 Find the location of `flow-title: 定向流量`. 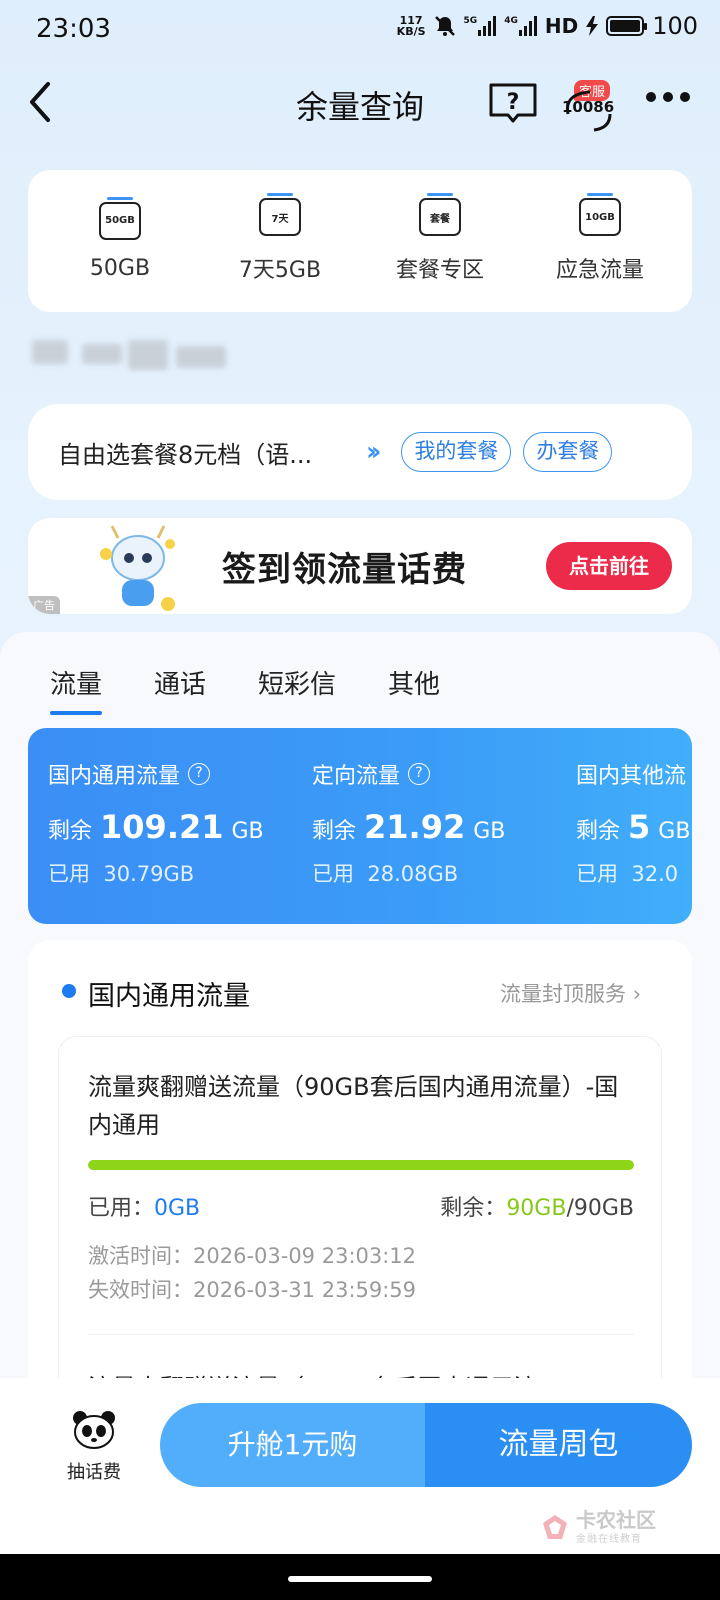

flow-title: 定向流量 is located at coordinates (356, 776).